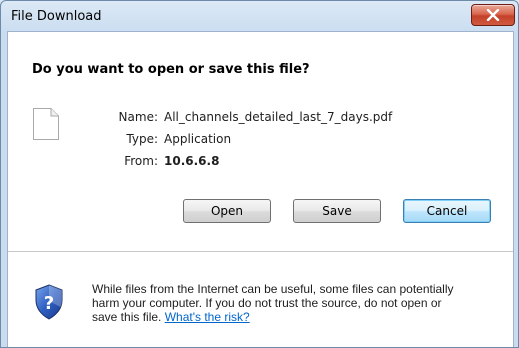 This screenshot has width=519, height=348. Describe the element at coordinates (447, 211) in the screenshot. I see `cancel-button: Cancel` at that location.